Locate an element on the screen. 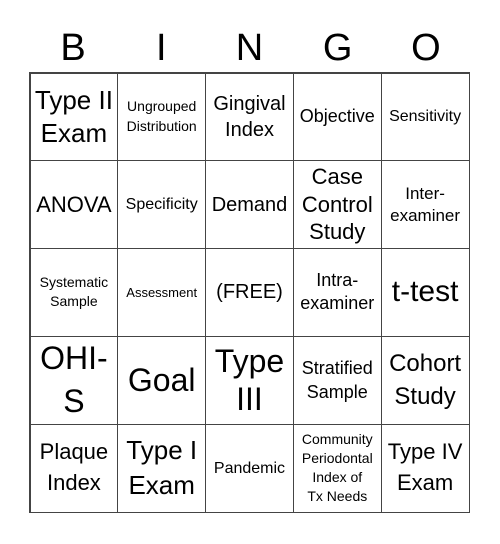 Image resolution: width=500 pixels, height=544 pixels. bingo-cell: Pandemic is located at coordinates (249, 468).